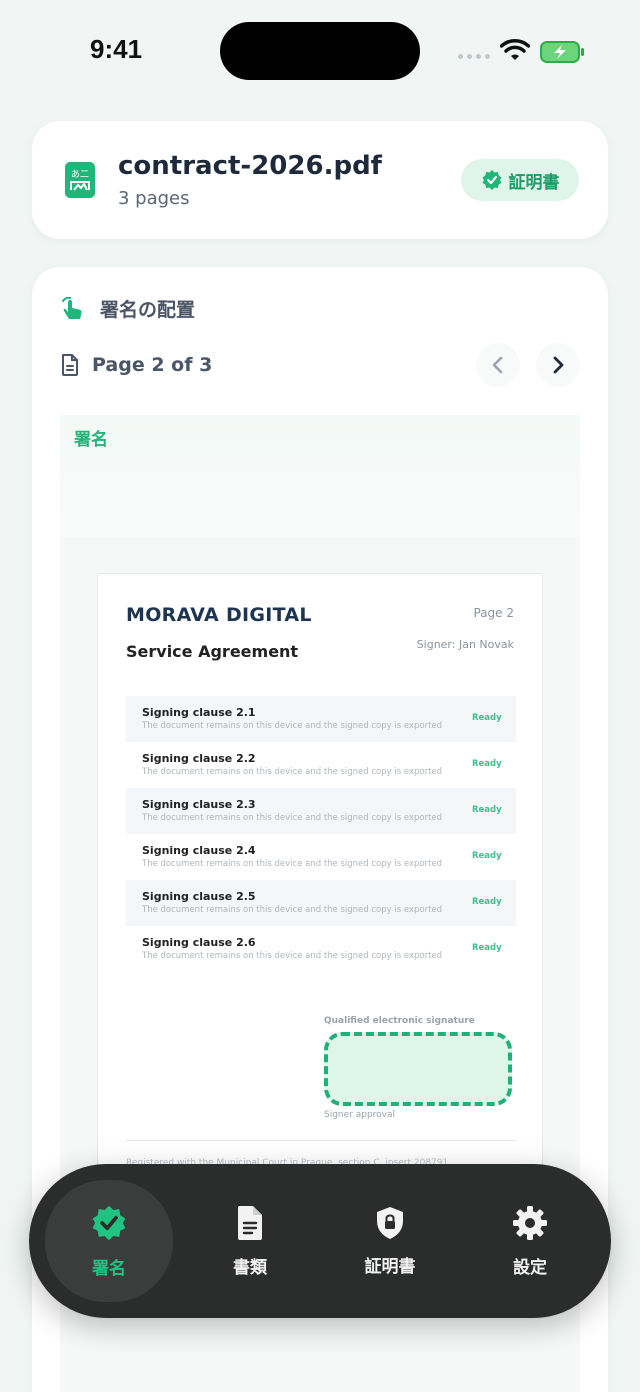  I want to click on tab-settings: 設定, so click(530, 1241).